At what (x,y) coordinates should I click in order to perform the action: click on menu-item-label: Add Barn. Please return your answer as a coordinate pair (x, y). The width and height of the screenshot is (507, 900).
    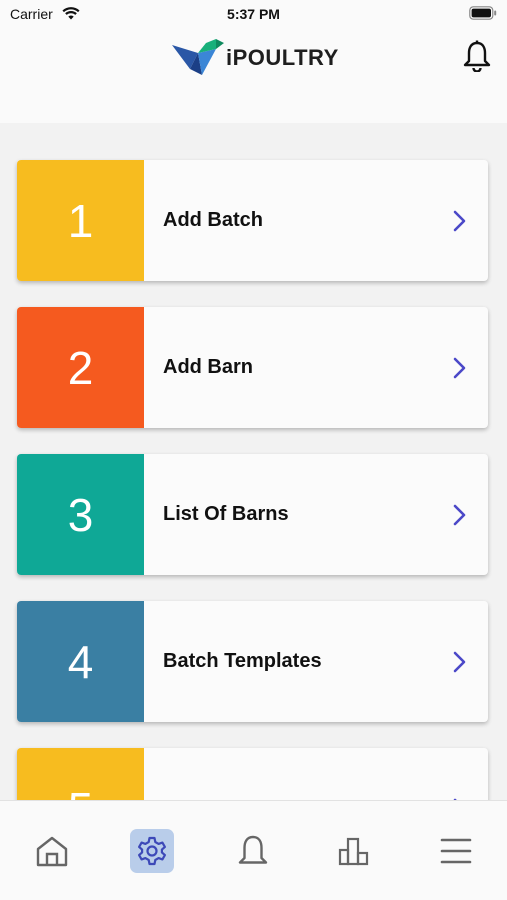
    Looking at the image, I should click on (208, 367).